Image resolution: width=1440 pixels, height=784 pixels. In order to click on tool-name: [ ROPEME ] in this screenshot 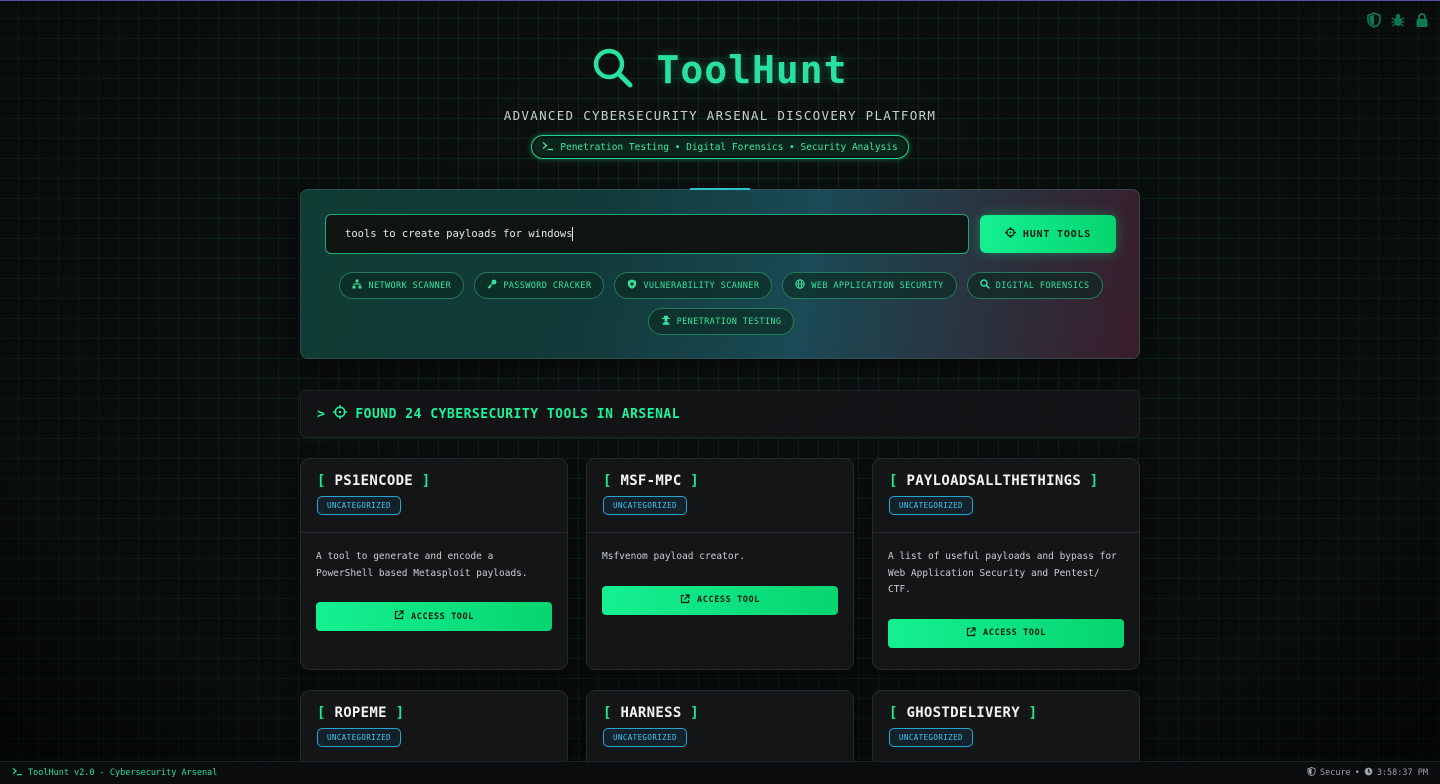, I will do `click(361, 713)`.